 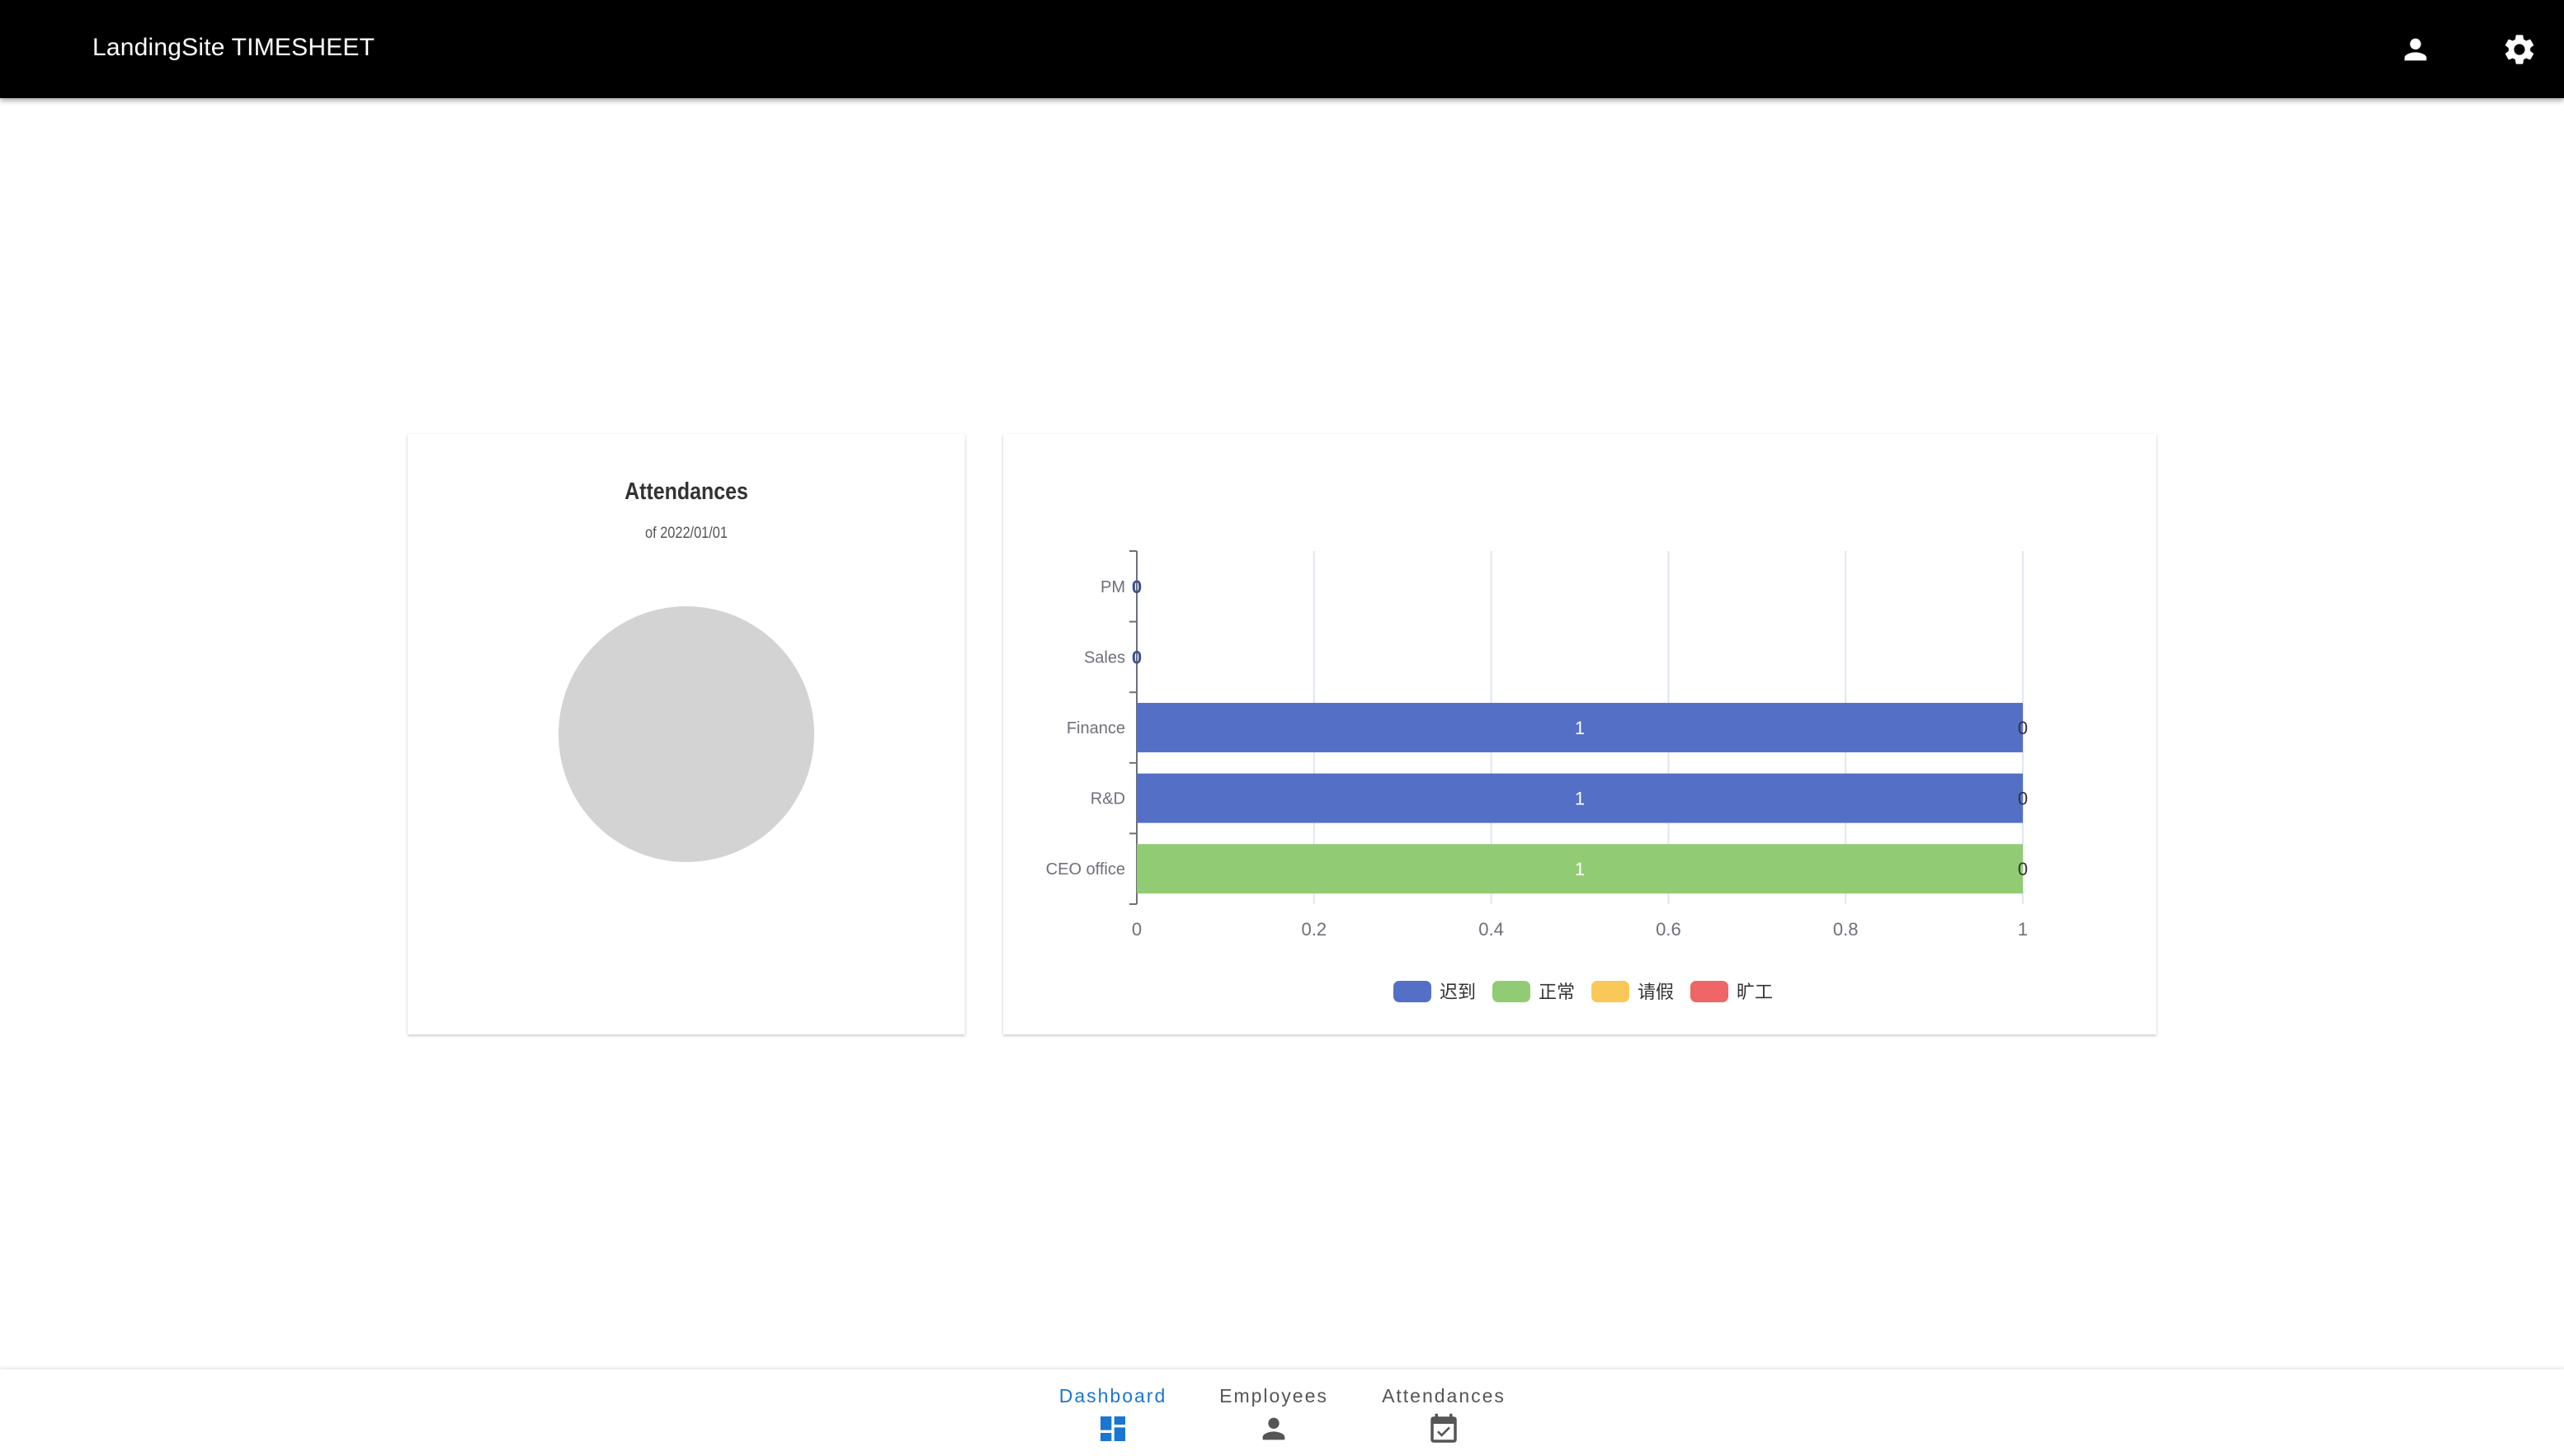 I want to click on y-category-label: Finance, so click(x=1096, y=728).